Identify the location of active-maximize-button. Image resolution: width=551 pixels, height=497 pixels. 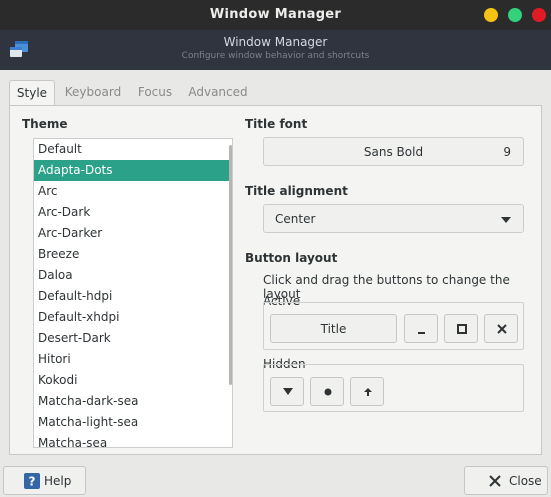
(461, 328).